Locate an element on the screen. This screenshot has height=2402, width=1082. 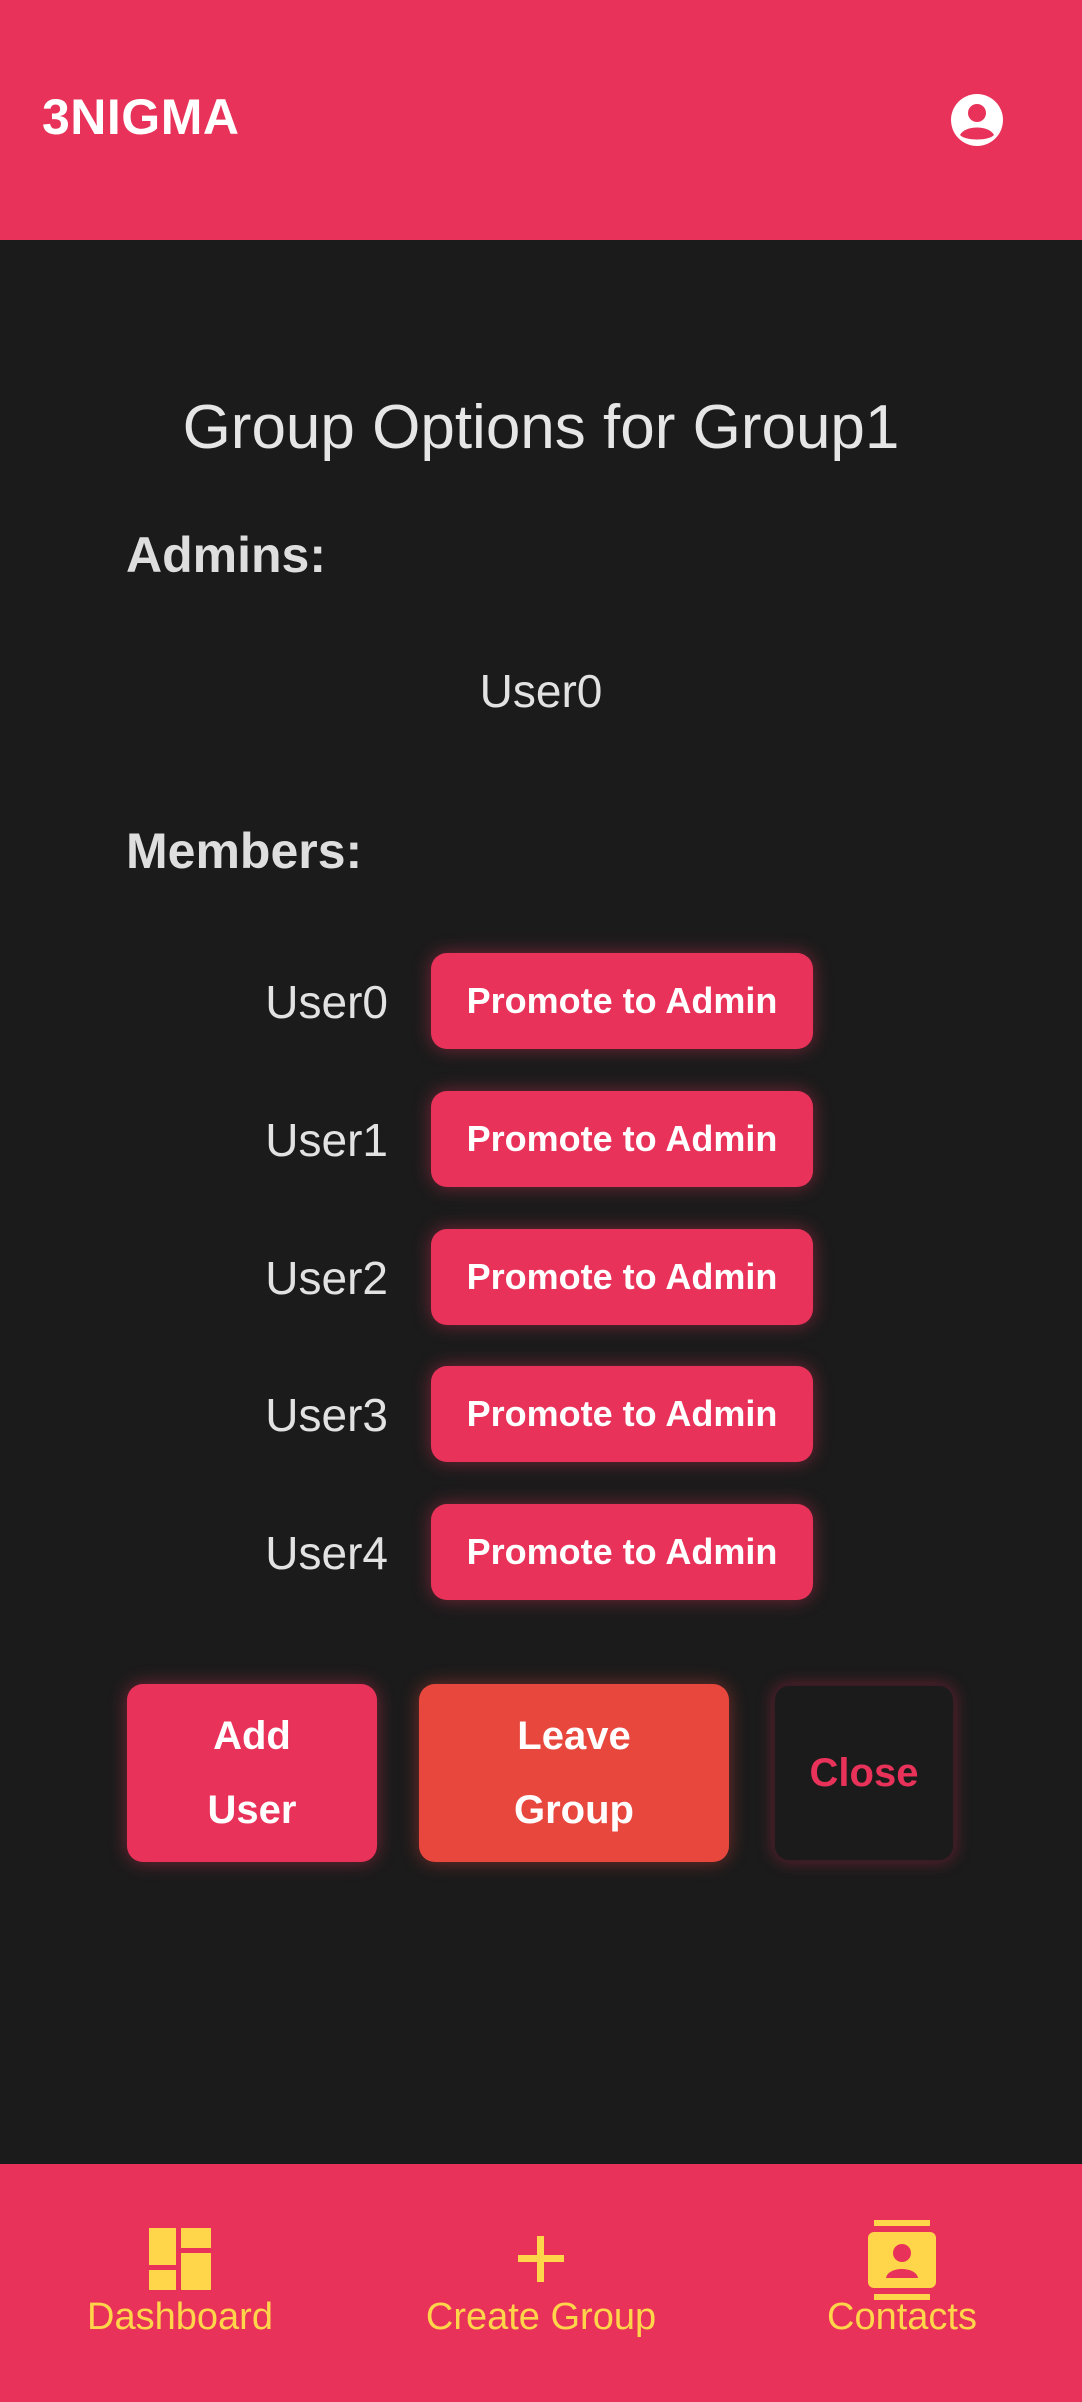
member-row: User4 Promote to Admin is located at coordinates (541, 1552).